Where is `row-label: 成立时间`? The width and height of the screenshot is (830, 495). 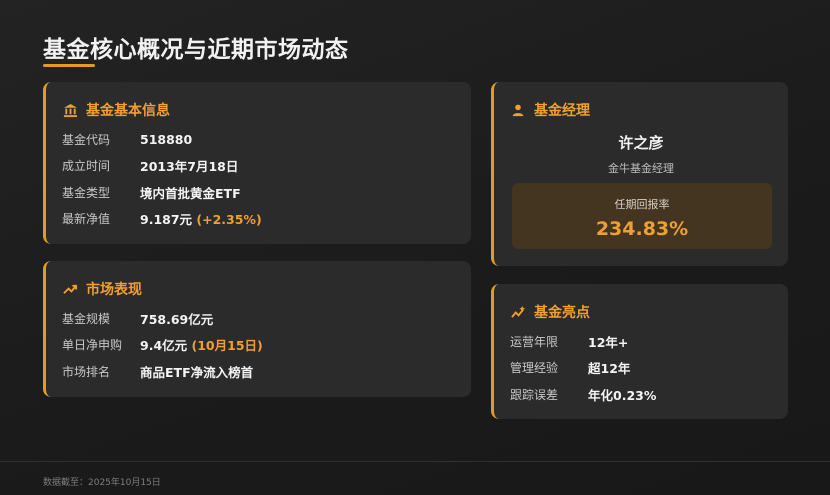 row-label: 成立时间 is located at coordinates (86, 166).